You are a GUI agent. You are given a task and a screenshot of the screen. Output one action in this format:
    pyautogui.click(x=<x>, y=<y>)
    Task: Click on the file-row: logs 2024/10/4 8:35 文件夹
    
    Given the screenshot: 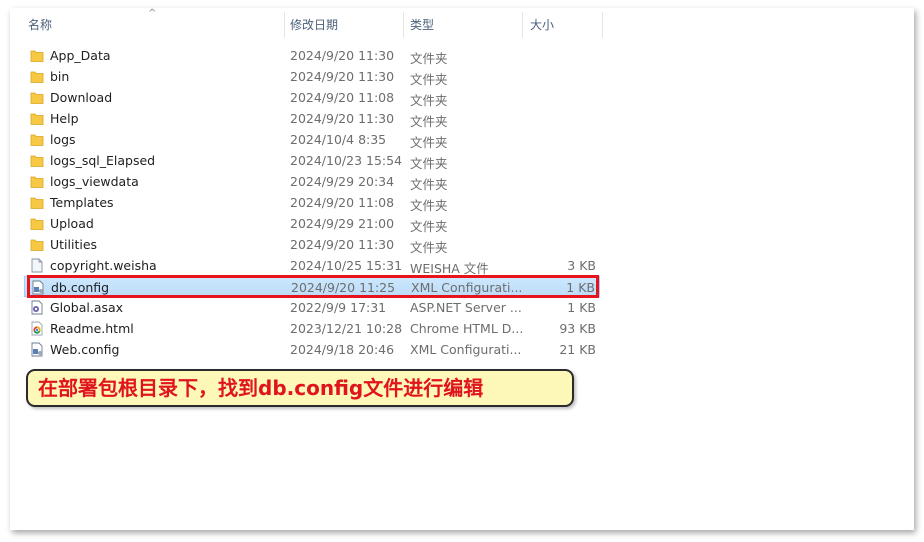 What is the action you would take?
    pyautogui.click(x=312, y=139)
    